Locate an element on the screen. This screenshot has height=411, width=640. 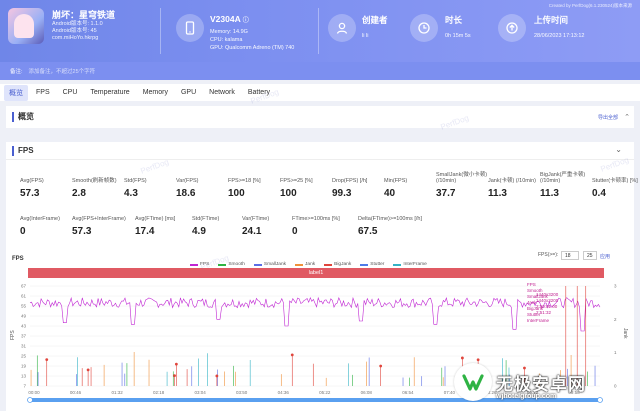
tab-fps: FPS is located at coordinates (43, 92).